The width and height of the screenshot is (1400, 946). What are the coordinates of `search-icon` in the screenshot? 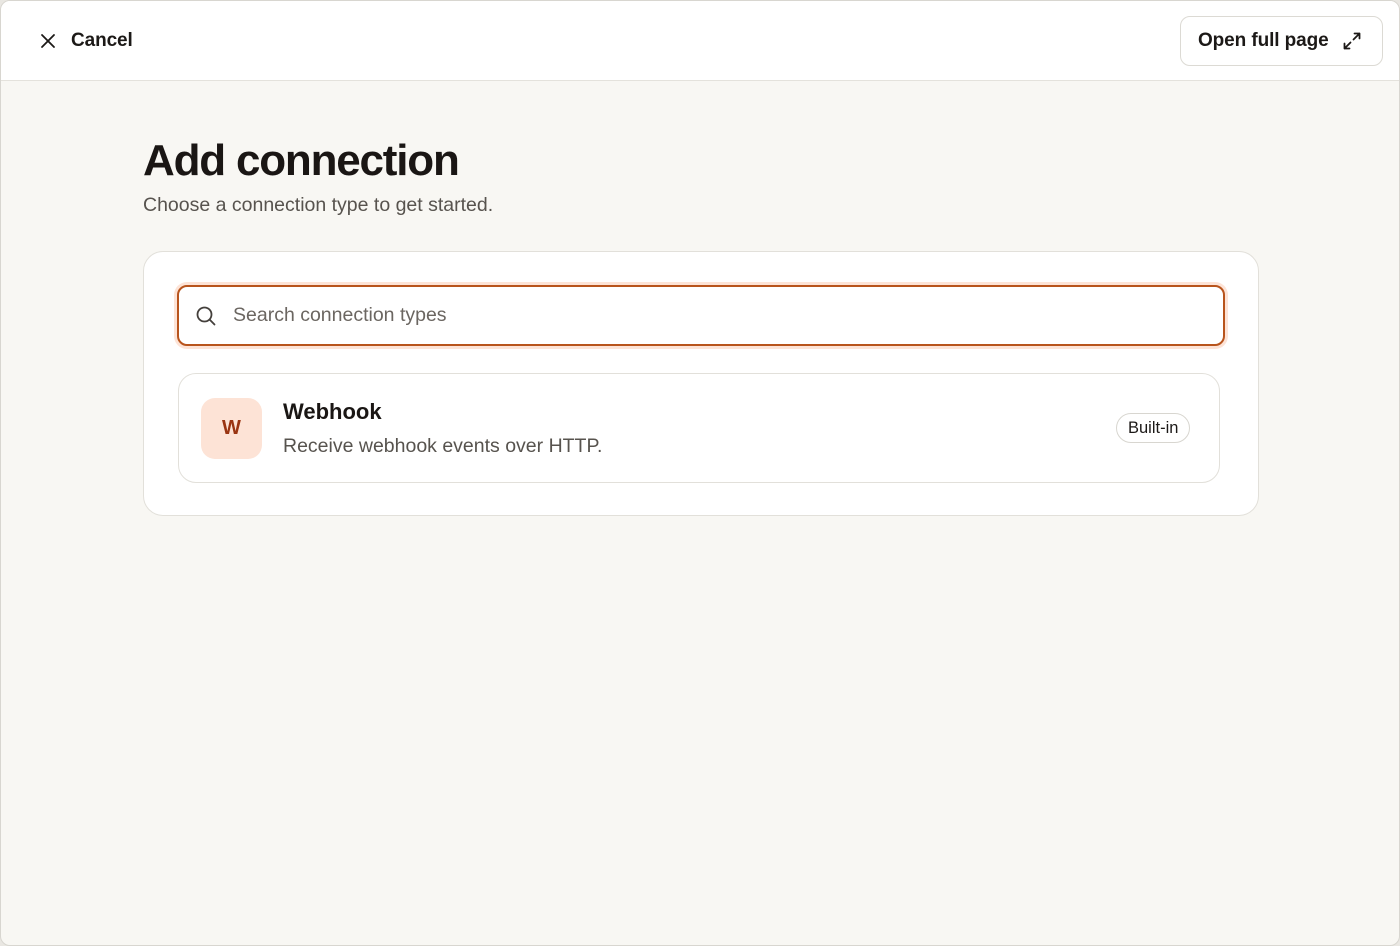 It's located at (206, 316).